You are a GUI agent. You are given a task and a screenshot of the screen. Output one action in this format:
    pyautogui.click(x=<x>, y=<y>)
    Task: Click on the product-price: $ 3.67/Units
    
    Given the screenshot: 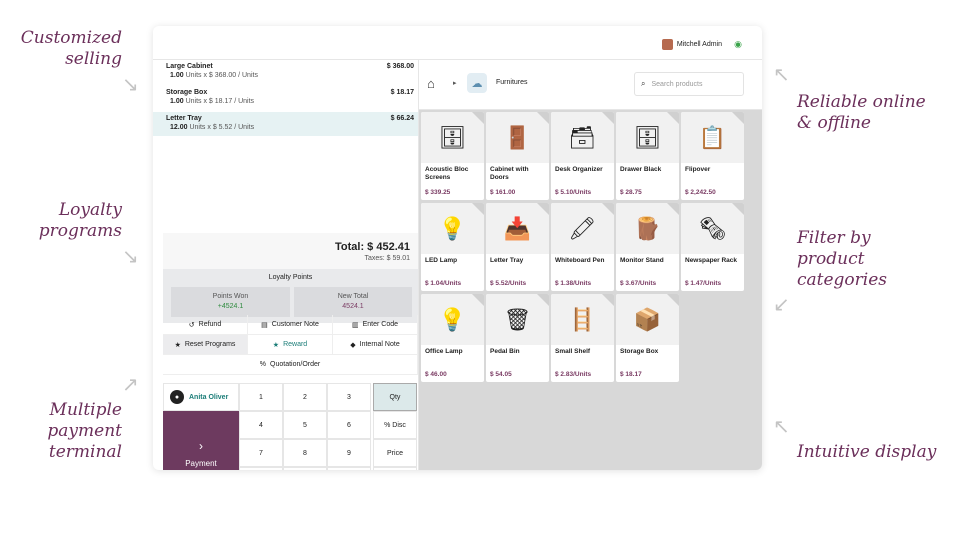 What is the action you would take?
    pyautogui.click(x=638, y=283)
    